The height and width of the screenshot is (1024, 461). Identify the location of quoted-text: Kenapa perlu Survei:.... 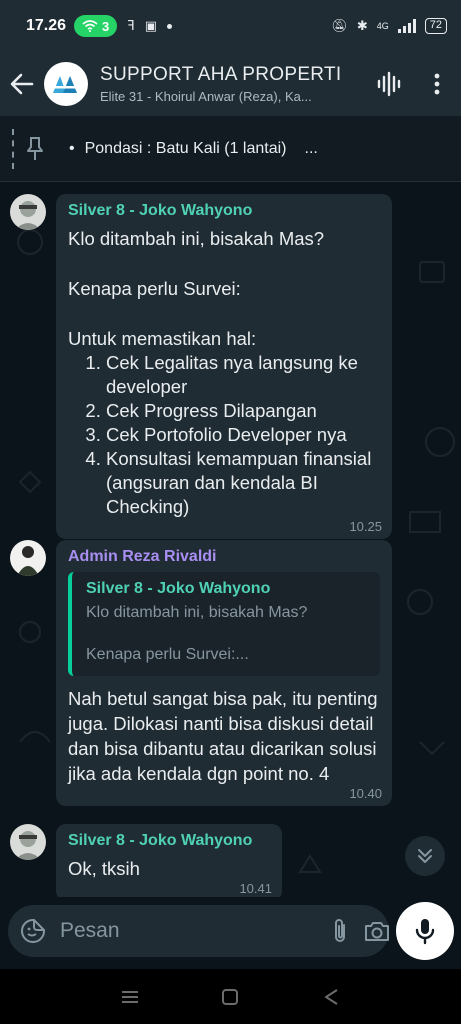
(167, 654).